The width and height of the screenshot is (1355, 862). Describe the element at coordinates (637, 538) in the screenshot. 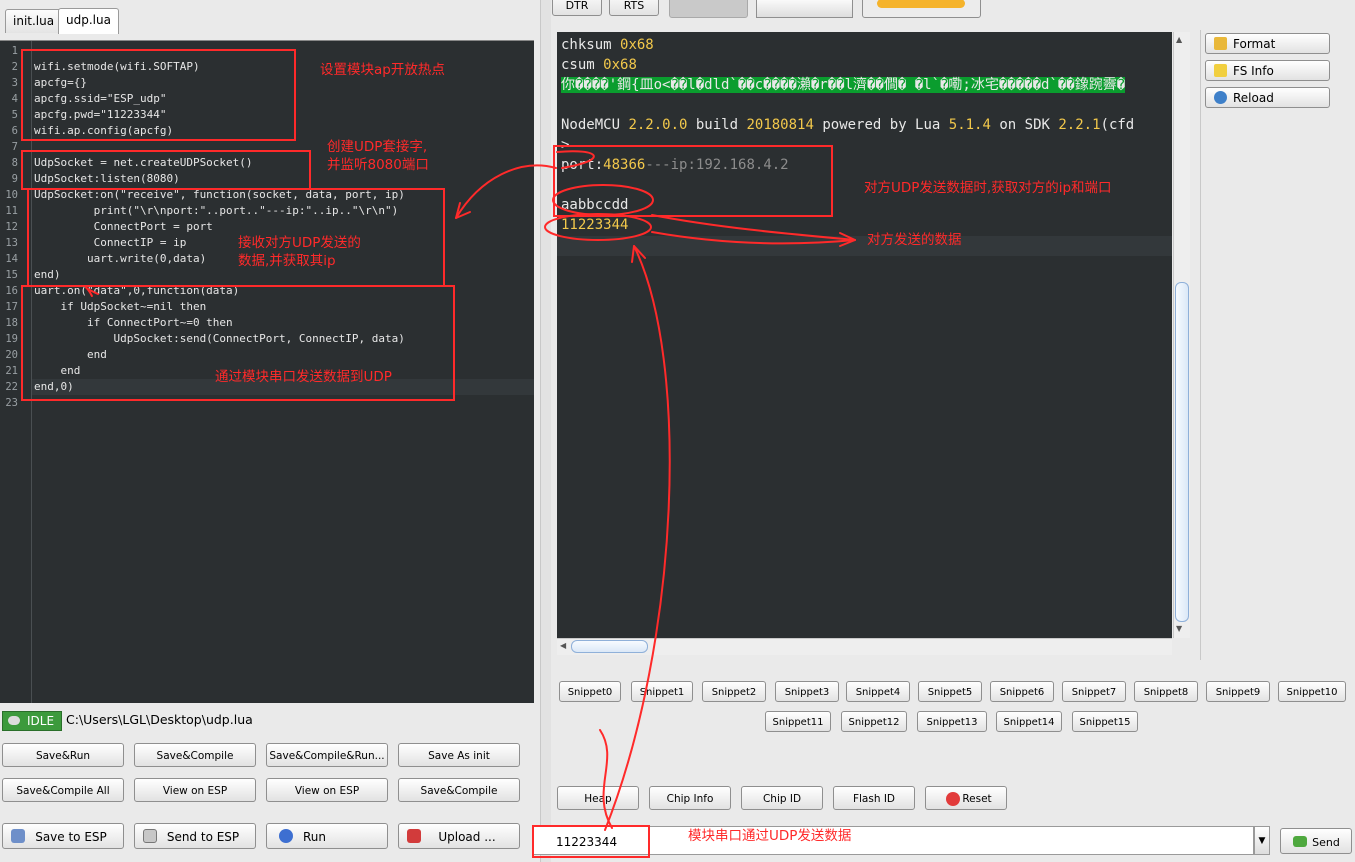

I see `arrow-serial-up` at that location.